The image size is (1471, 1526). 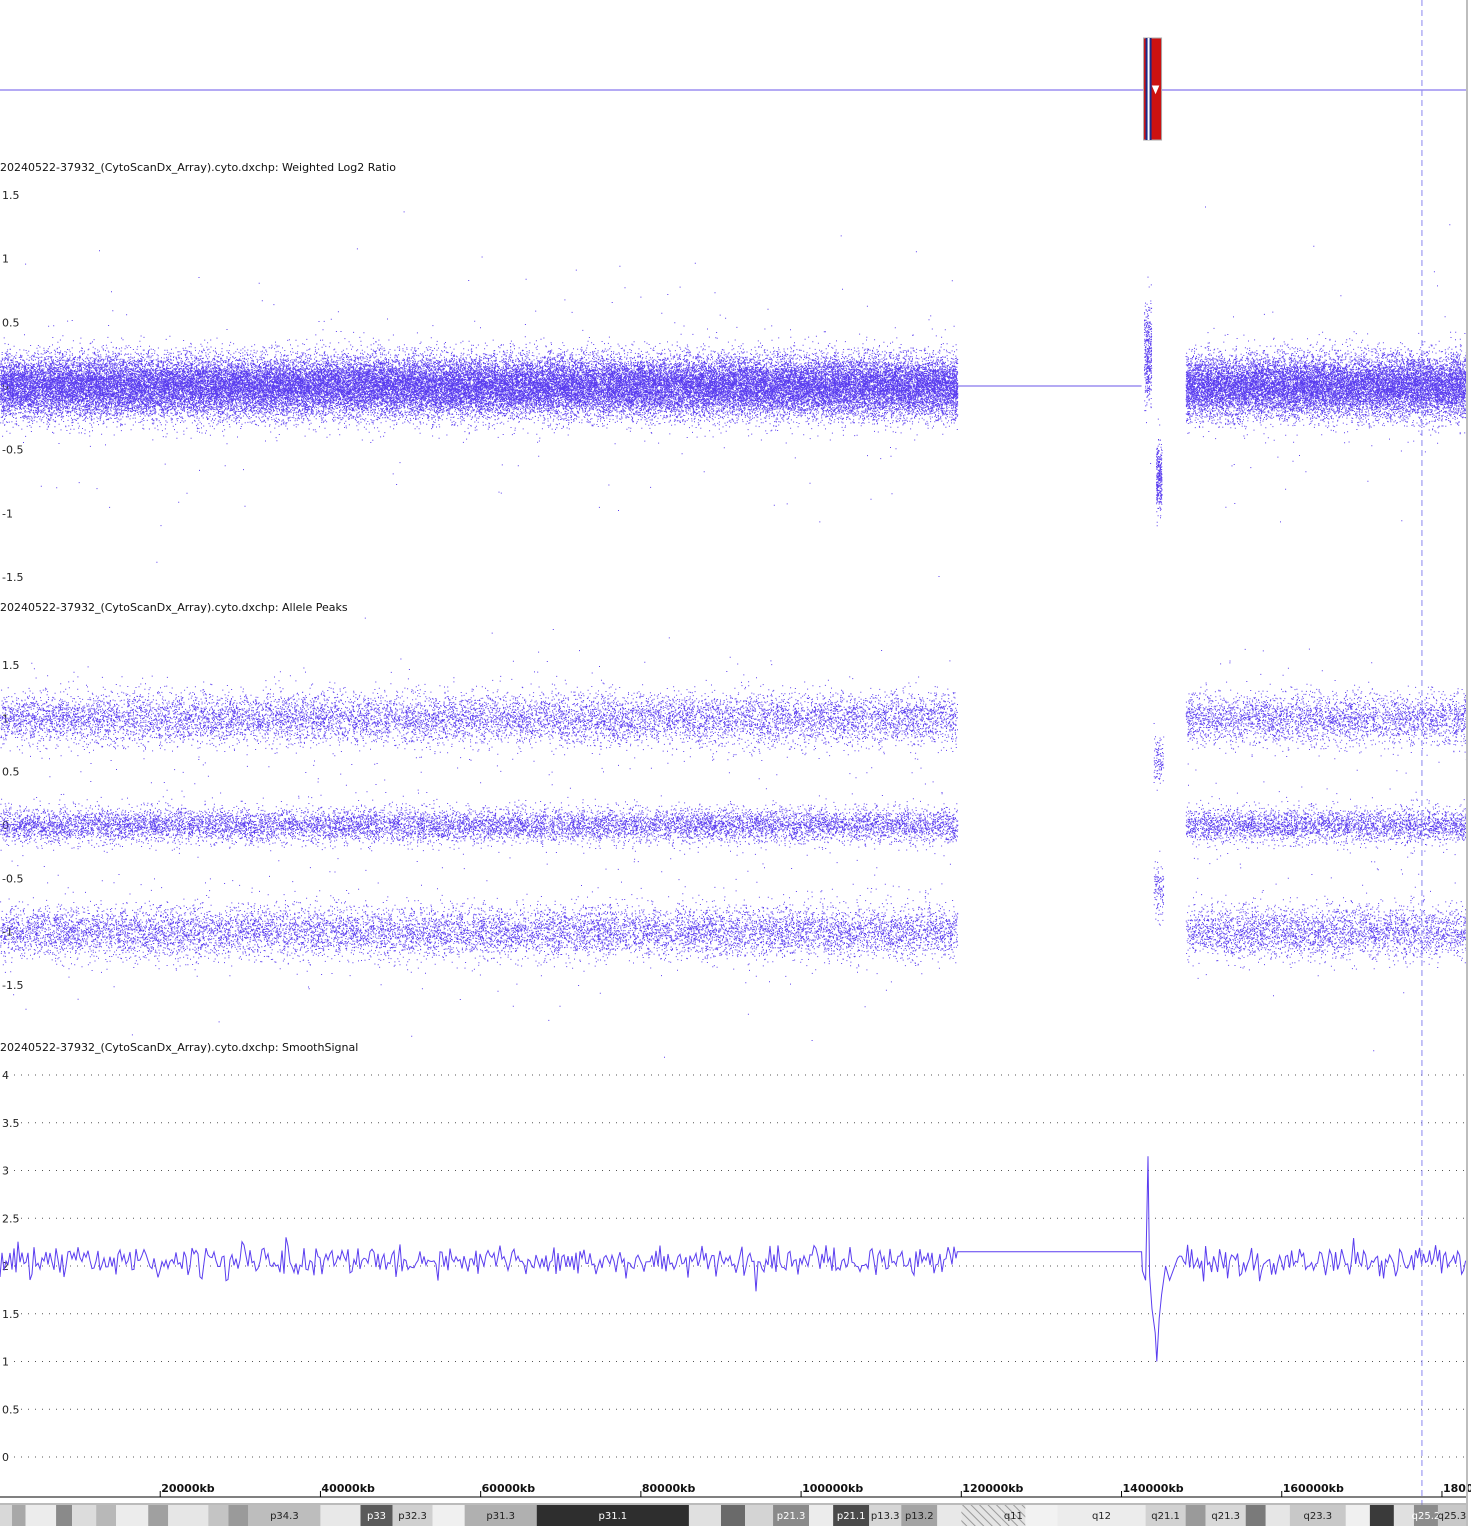 I want to click on ideogram-band-label: p13.3, so click(x=885, y=1516).